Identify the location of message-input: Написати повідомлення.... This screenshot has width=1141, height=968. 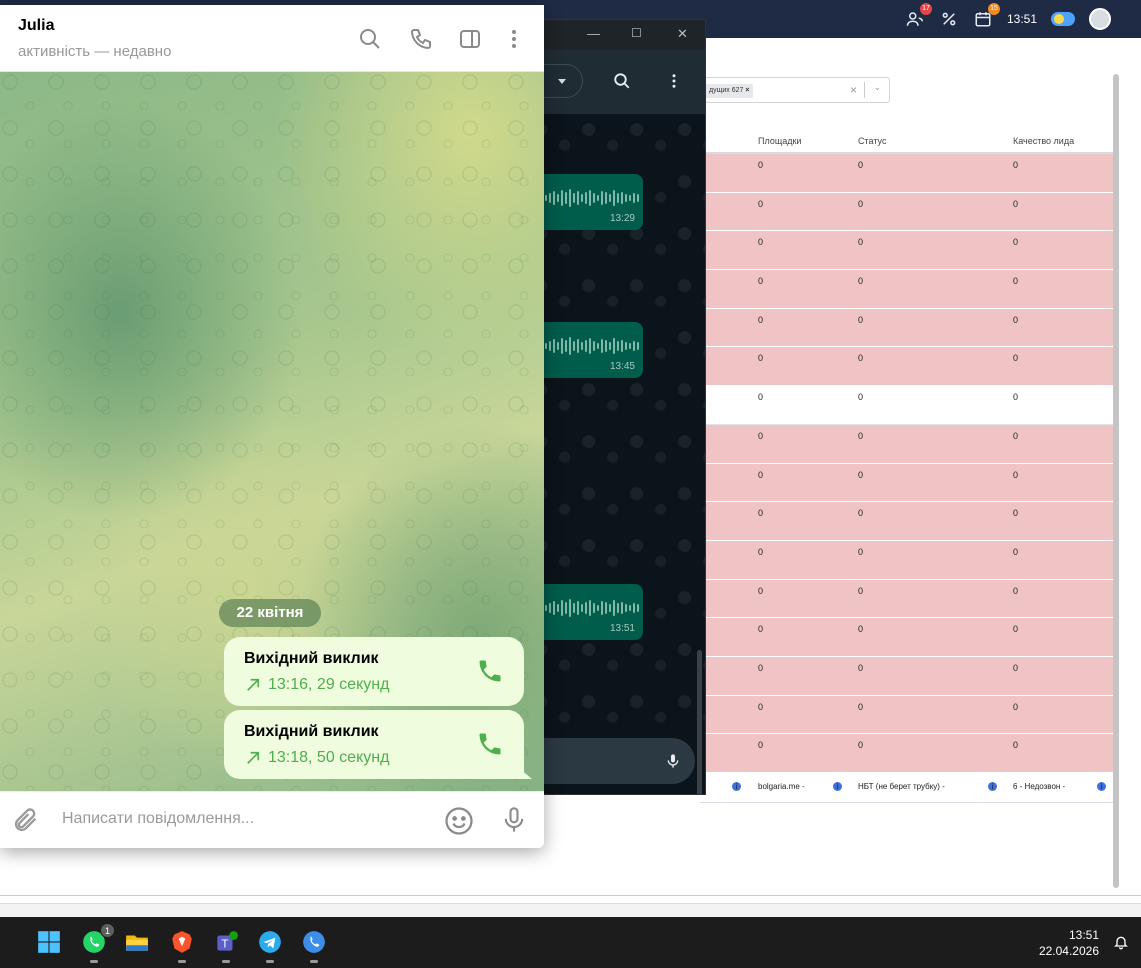
(158, 819).